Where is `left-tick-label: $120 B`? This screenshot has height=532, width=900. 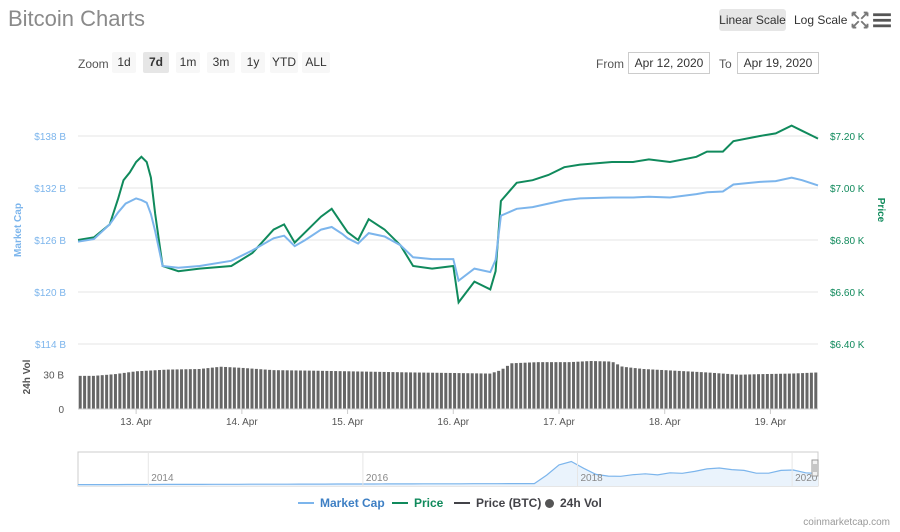 left-tick-label: $120 B is located at coordinates (50, 293).